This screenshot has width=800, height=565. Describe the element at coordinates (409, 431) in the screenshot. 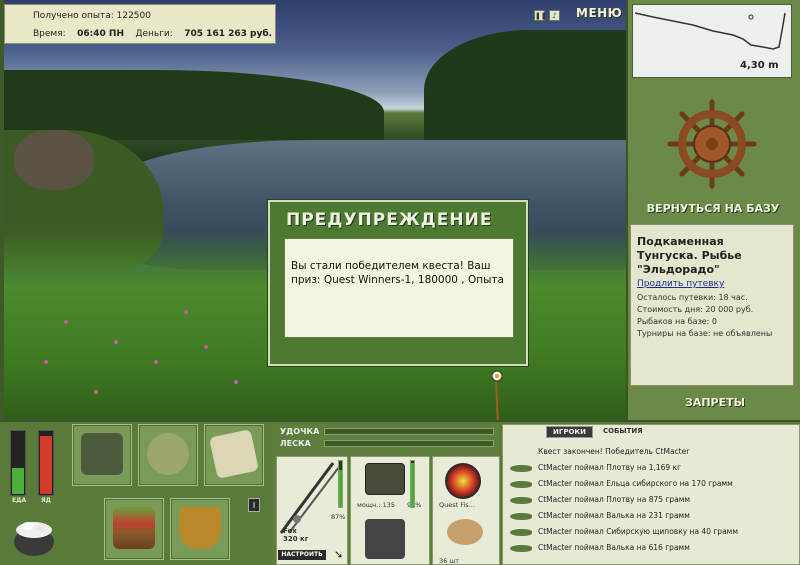

I see `rod-durability-bar` at that location.